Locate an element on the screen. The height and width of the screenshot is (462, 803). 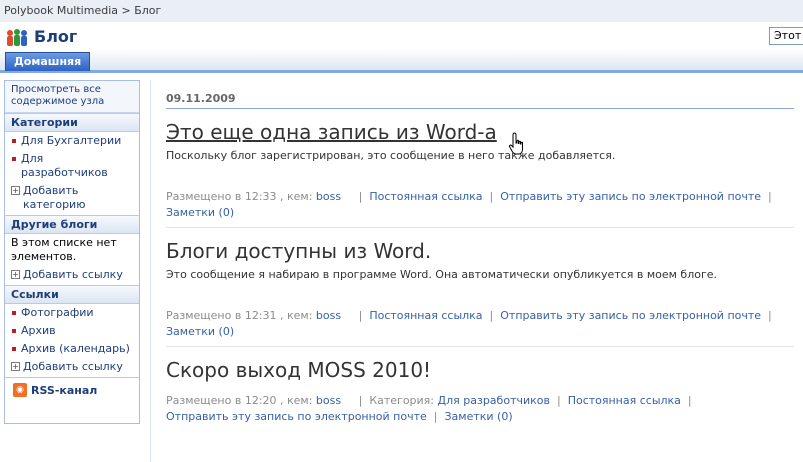
category-item-developers: Для разработчиков is located at coordinates (72, 166).